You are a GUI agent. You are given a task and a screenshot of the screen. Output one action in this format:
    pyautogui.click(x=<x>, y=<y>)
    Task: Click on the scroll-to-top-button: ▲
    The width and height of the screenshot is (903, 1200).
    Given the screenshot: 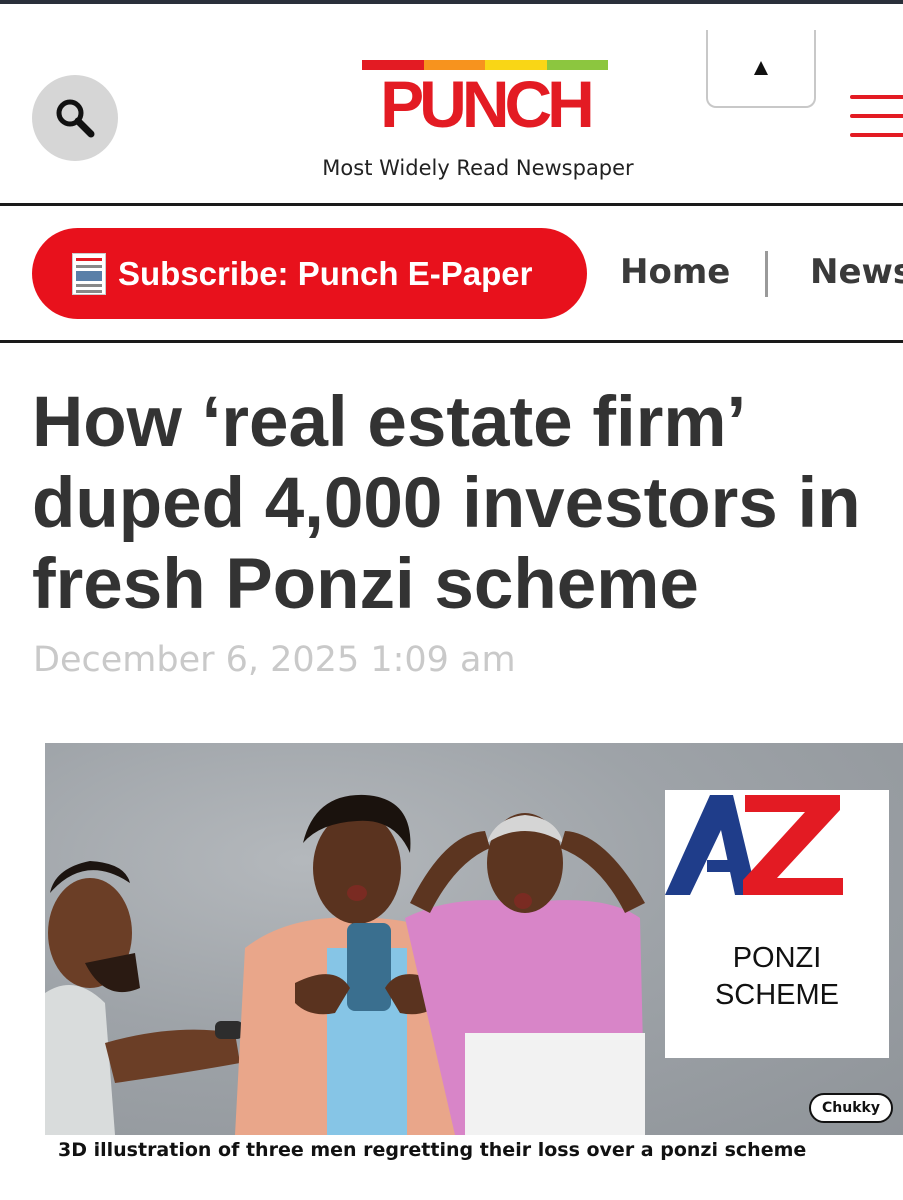 What is the action you would take?
    pyautogui.click(x=761, y=69)
    